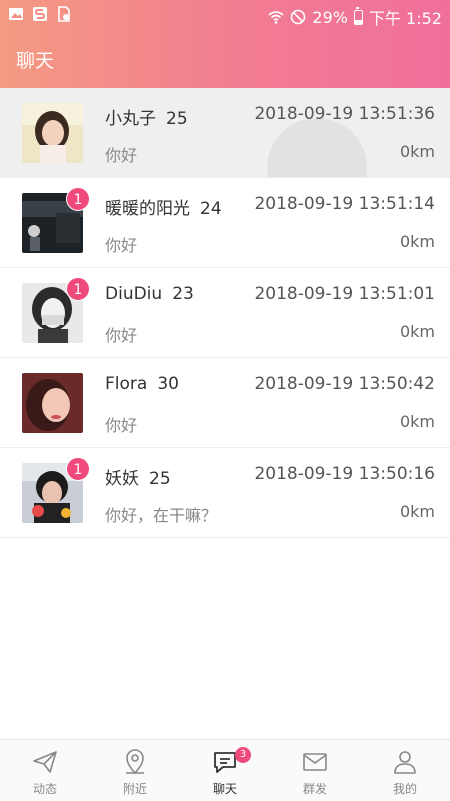  I want to click on chat-row: 1 DiuDiu 23 2018-09-19 13:51:01 你好 0km, so click(225, 313).